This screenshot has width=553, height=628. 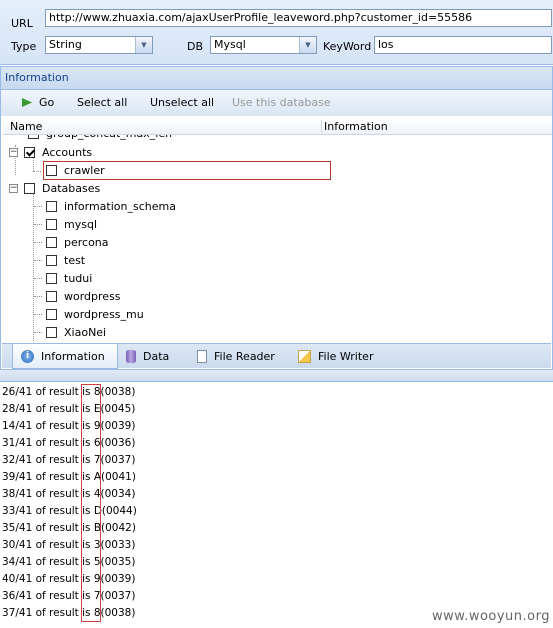 I want to click on panel-title: Information, so click(x=276, y=78).